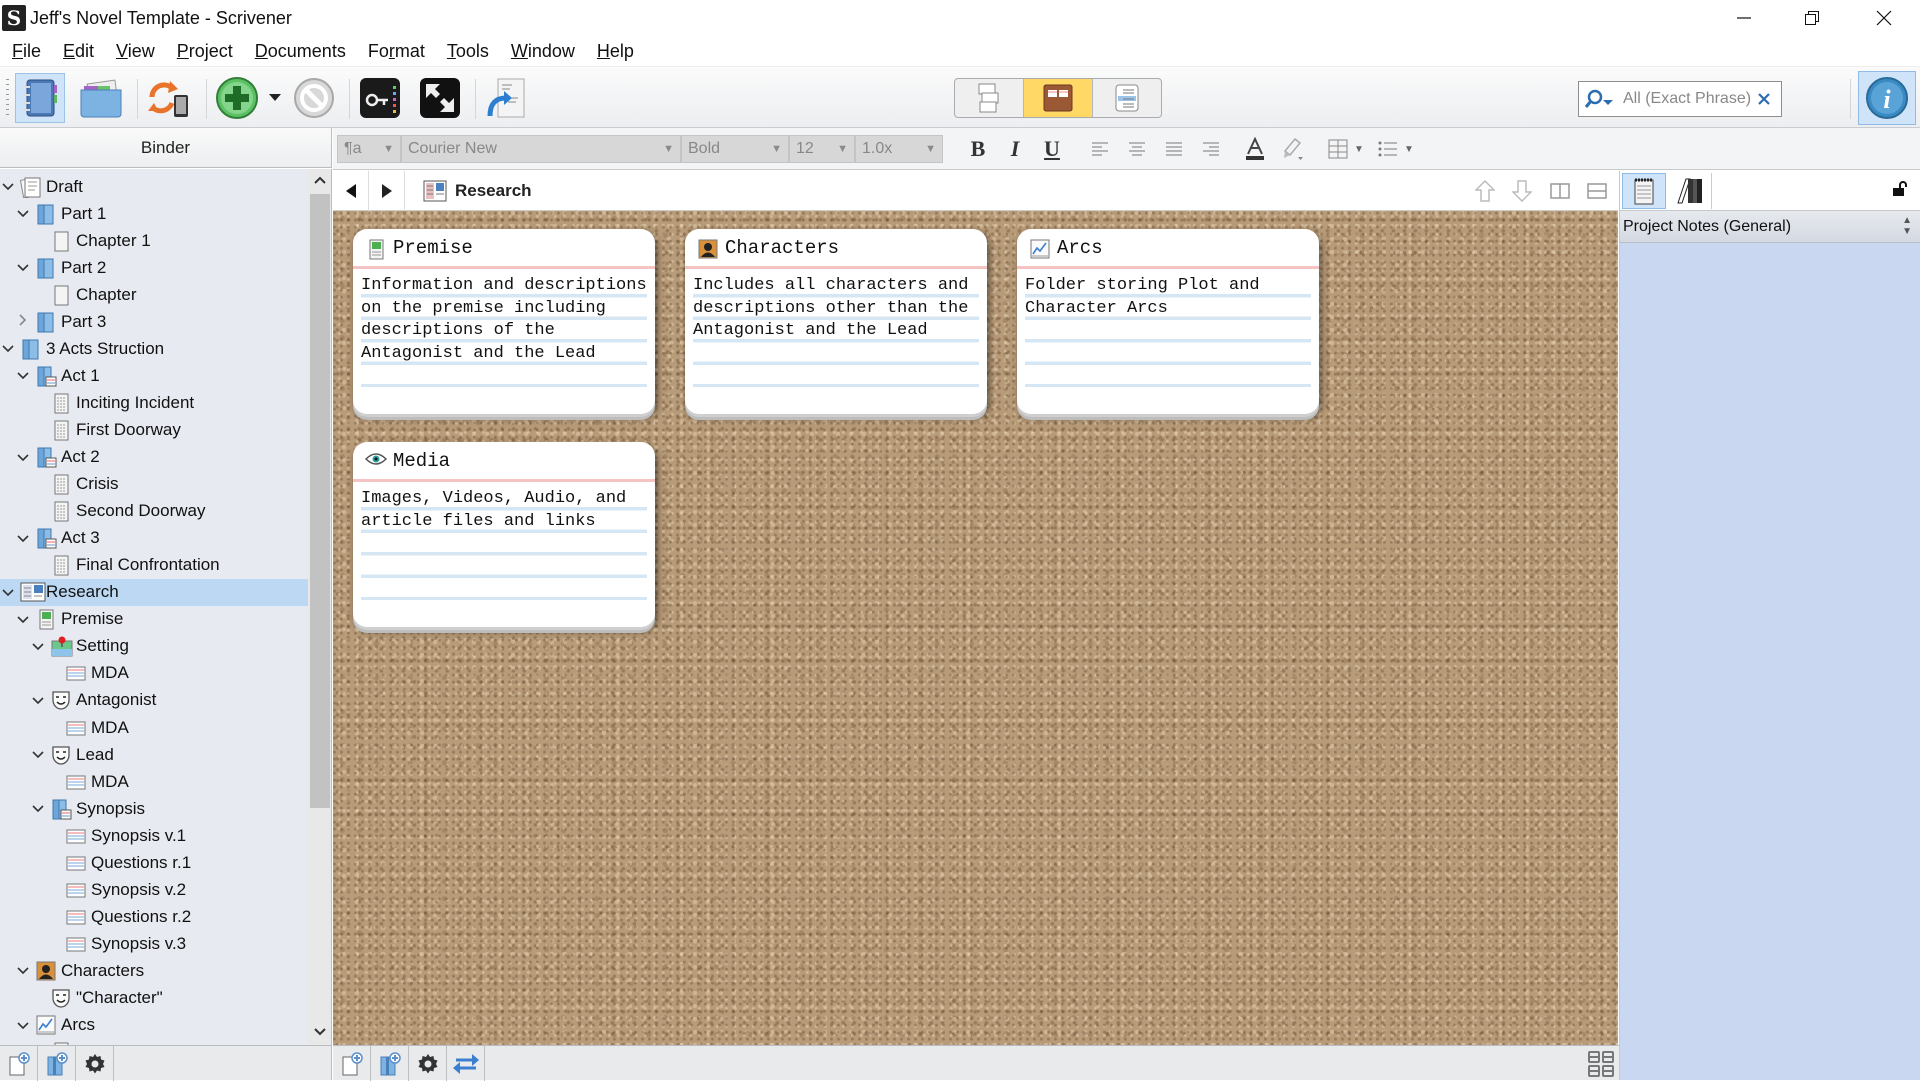  Describe the element at coordinates (1339, 149) in the screenshot. I see `table-button` at that location.